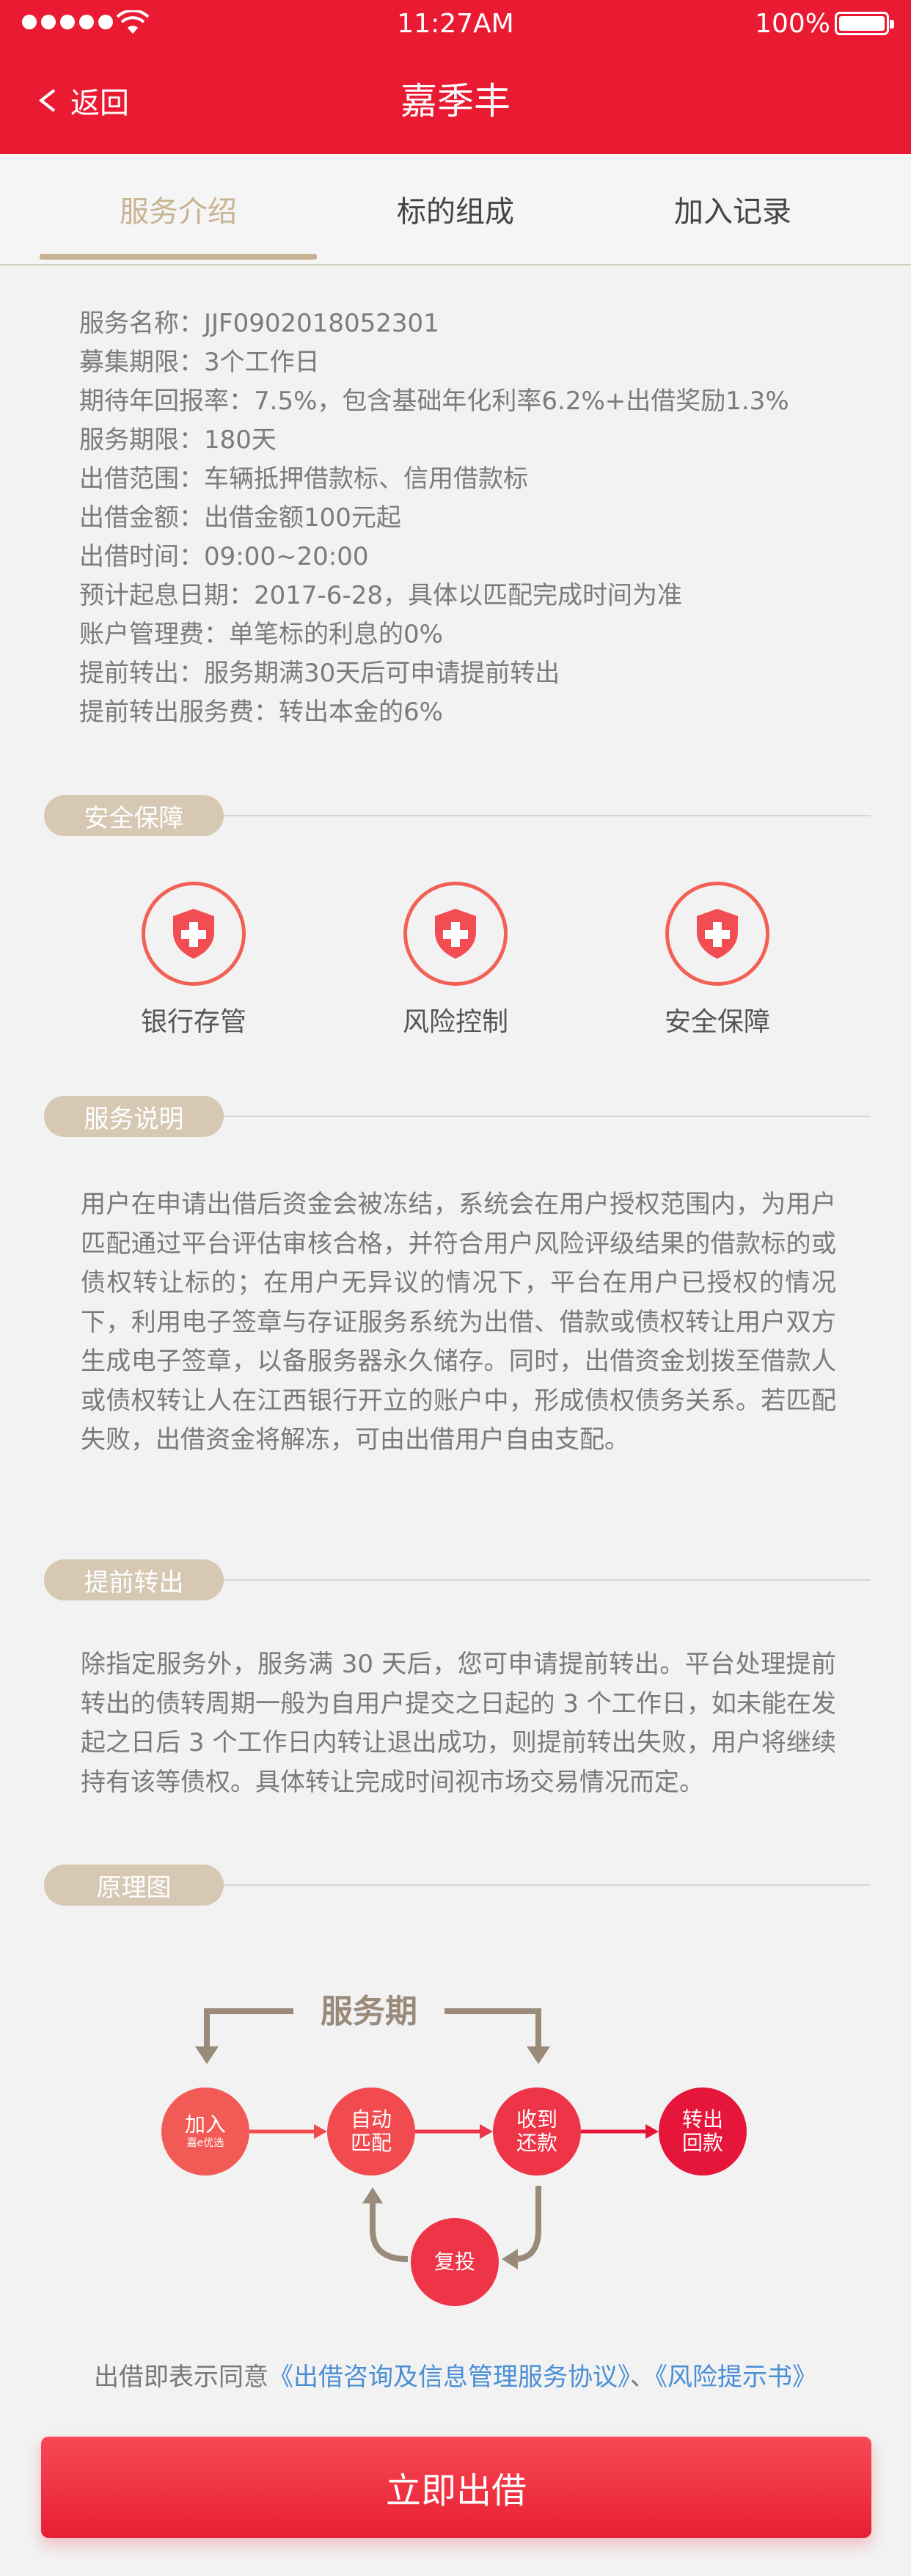 This screenshot has height=2576, width=911. Describe the element at coordinates (134, 1116) in the screenshot. I see `section-service-desc-title: 服务说明` at that location.